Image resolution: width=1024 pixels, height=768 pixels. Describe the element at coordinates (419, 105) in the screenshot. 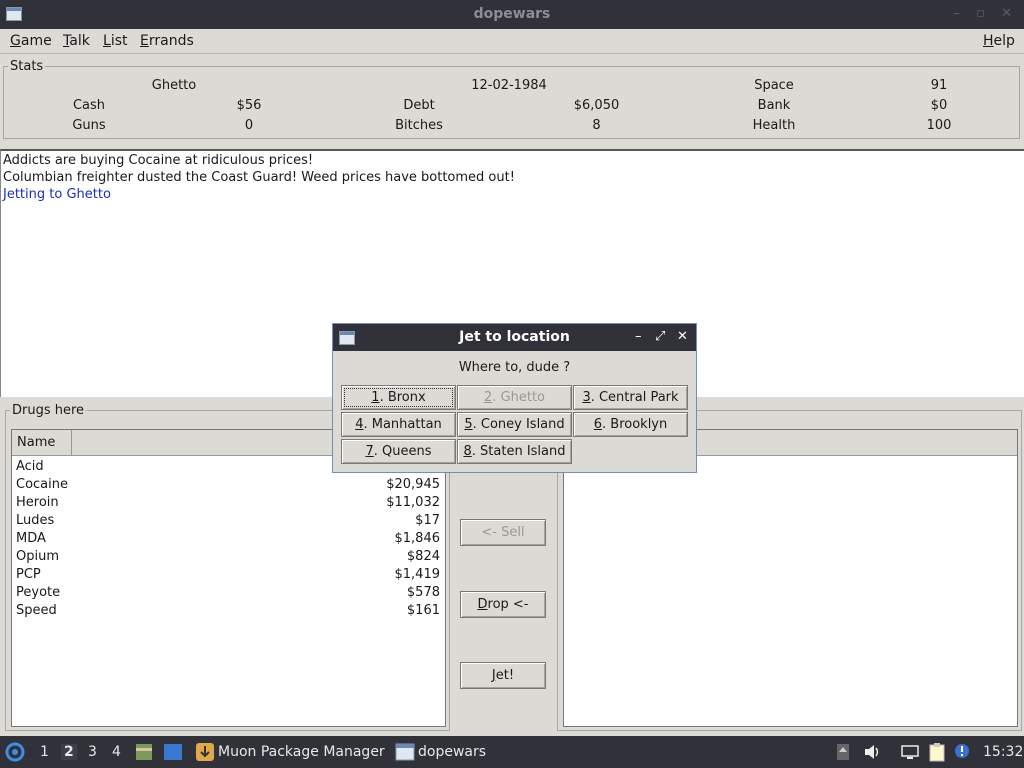

I see `stat-debt-label: Debt` at that location.